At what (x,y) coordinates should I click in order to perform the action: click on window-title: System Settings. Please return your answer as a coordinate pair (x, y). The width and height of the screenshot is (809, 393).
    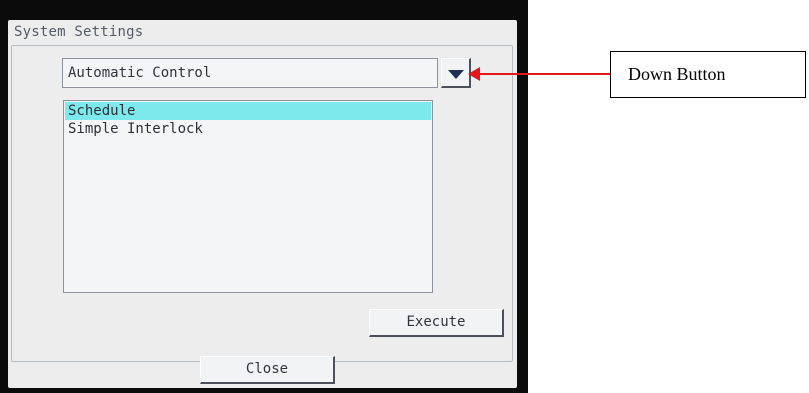
    Looking at the image, I should click on (79, 32).